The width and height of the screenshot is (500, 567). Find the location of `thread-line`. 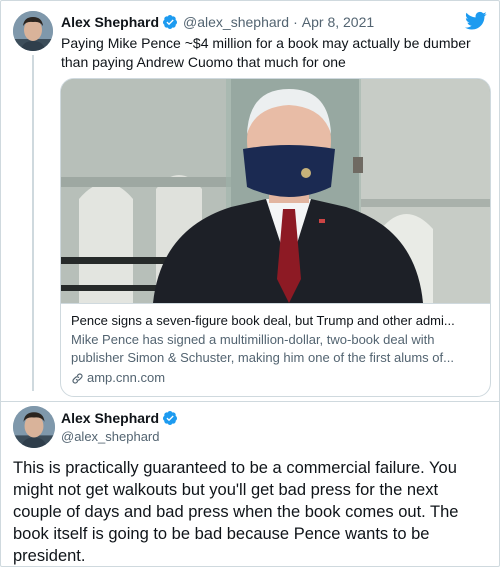

thread-line is located at coordinates (33, 223).